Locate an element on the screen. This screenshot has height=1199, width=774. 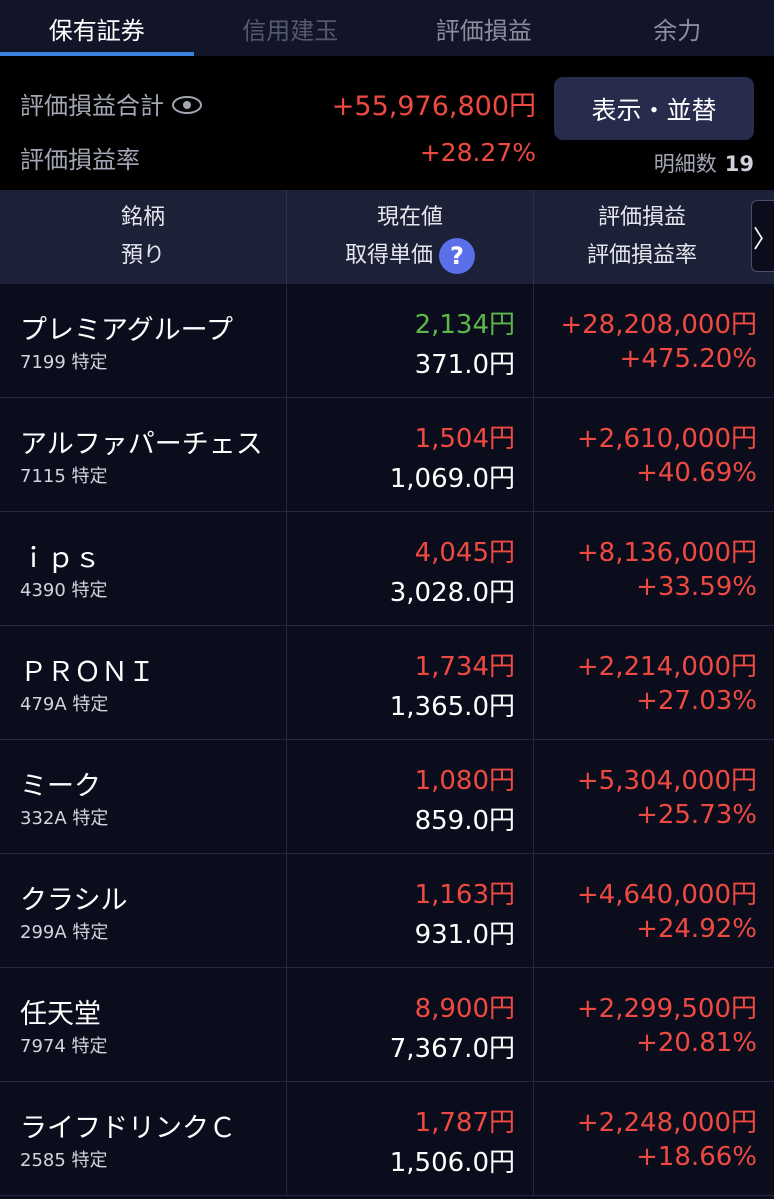
current-price: 2,134円 is located at coordinates (464, 325).